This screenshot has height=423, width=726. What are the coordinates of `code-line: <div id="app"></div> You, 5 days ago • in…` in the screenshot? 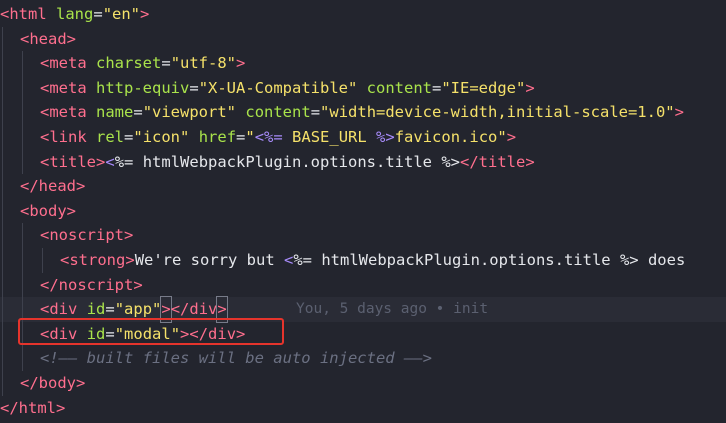 It's located at (363, 309).